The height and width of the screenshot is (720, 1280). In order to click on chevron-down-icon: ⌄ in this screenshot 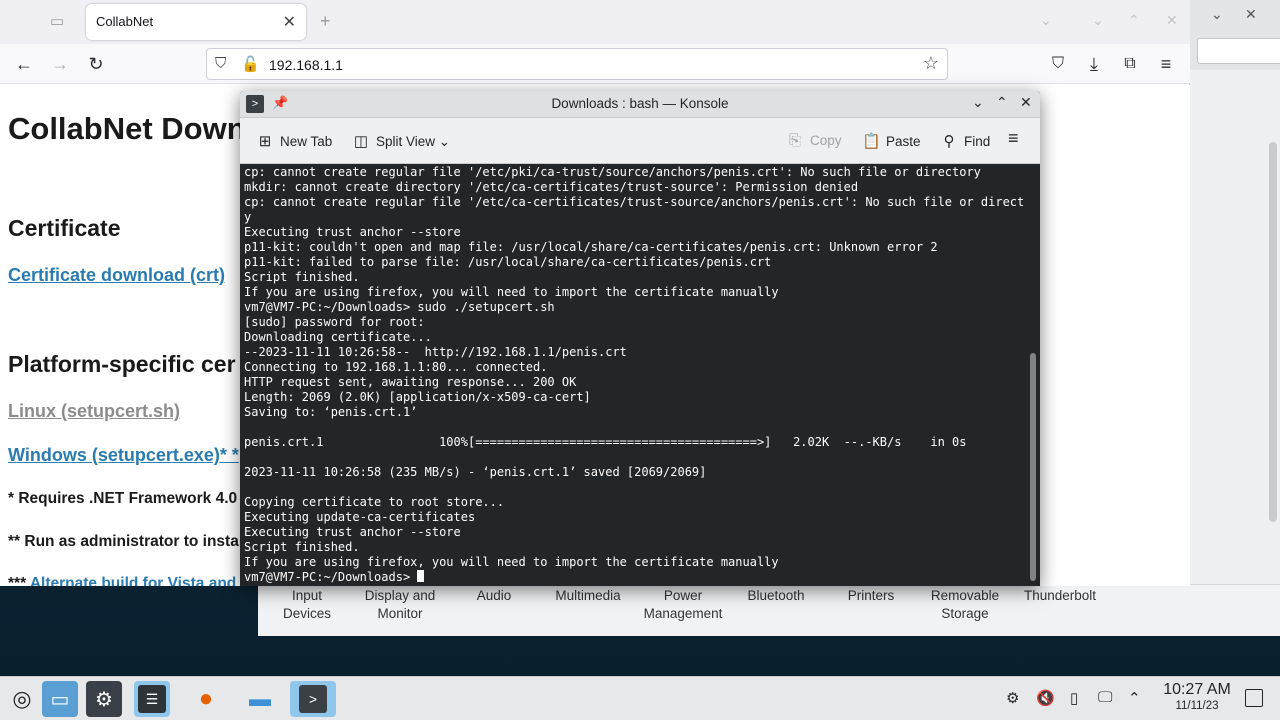, I will do `click(444, 141)`.